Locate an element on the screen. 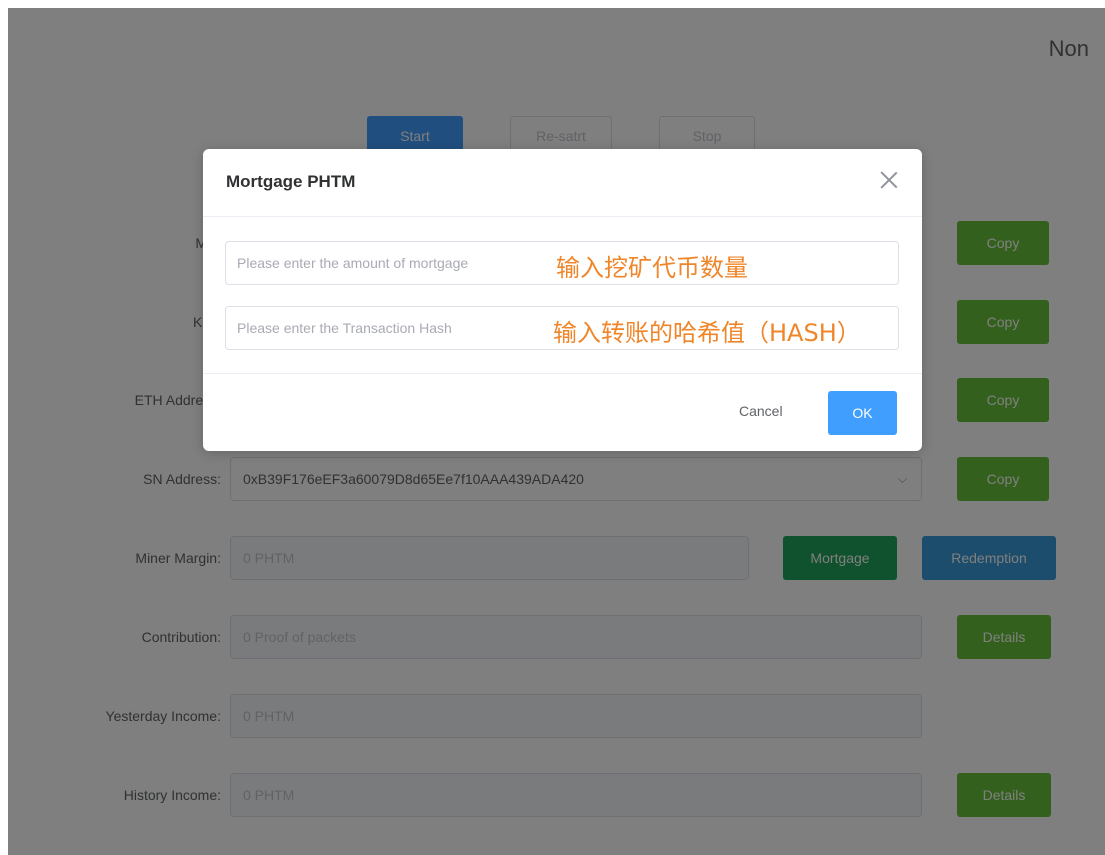  dialog-divider is located at coordinates (562, 373).